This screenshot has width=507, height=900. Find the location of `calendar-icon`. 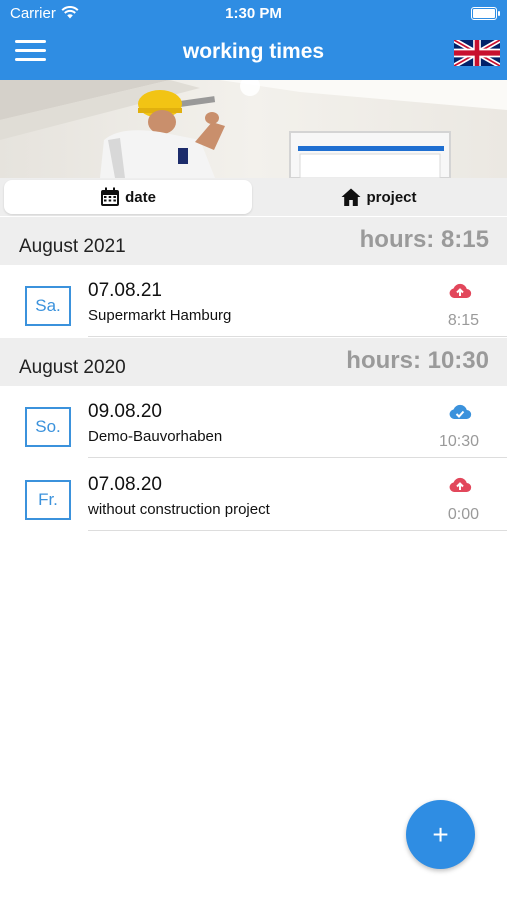

calendar-icon is located at coordinates (110, 196).